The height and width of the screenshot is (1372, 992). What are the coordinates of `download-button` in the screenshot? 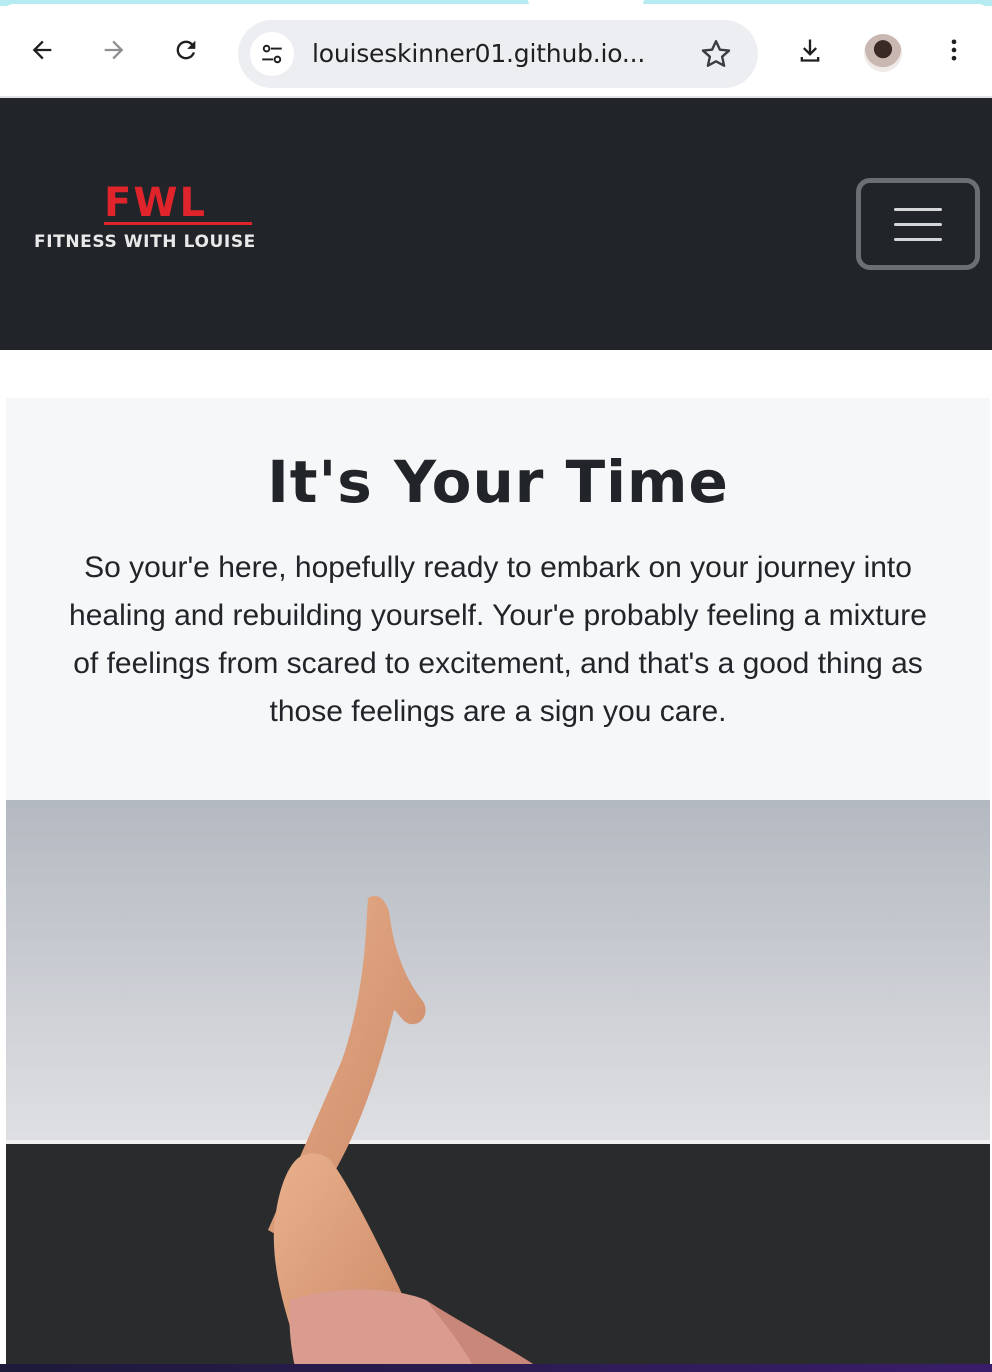 It's located at (810, 50).